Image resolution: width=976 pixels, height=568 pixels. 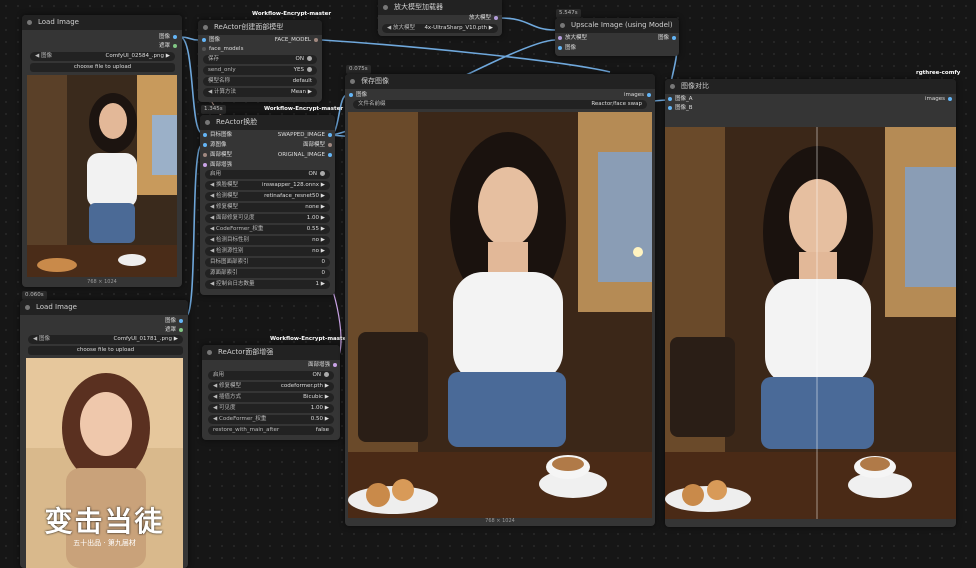 What do you see at coordinates (938, 73) in the screenshot?
I see `node-tag: rgthree-comfy` at bounding box center [938, 73].